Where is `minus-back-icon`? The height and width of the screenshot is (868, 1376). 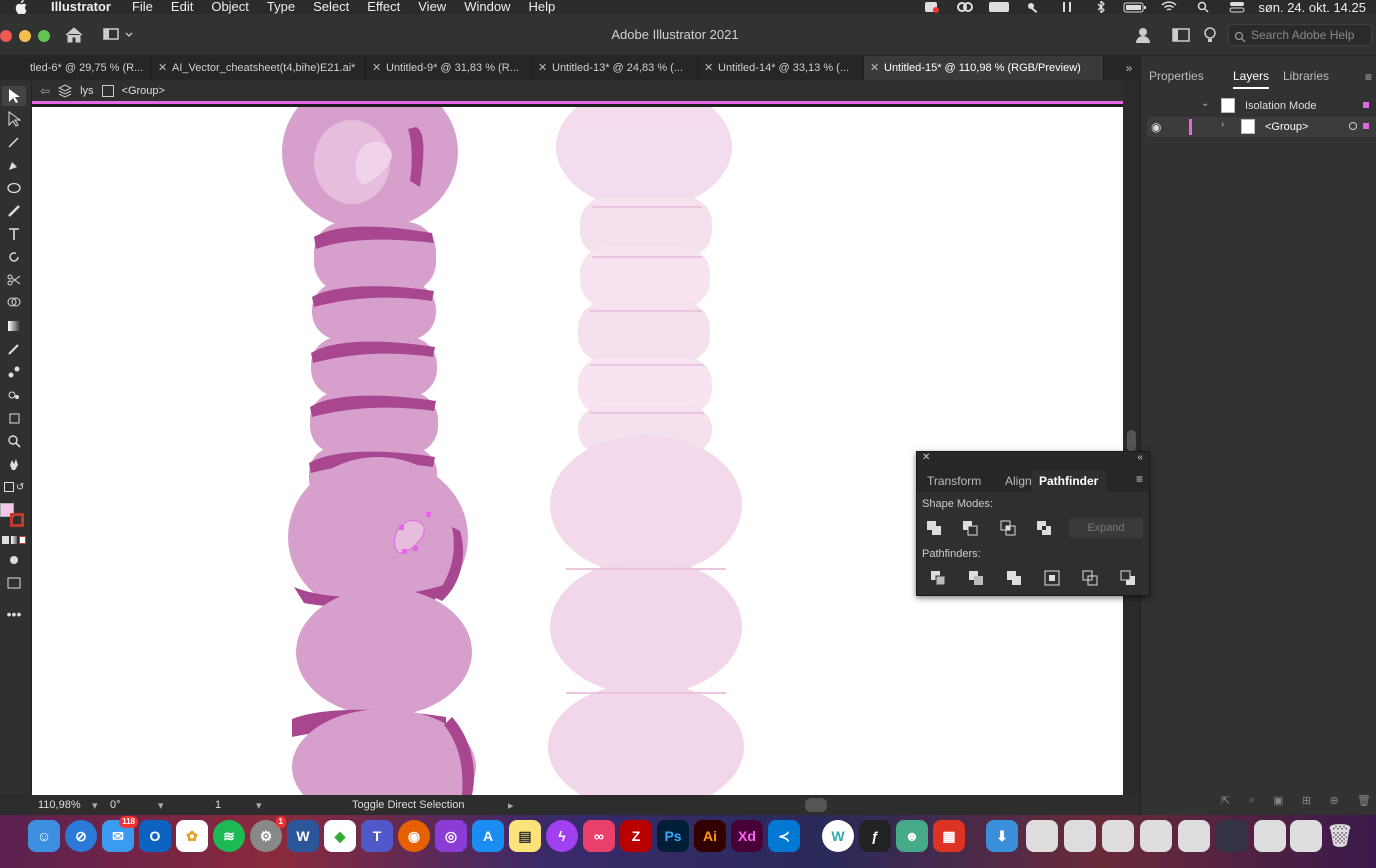 minus-back-icon is located at coordinates (1128, 578).